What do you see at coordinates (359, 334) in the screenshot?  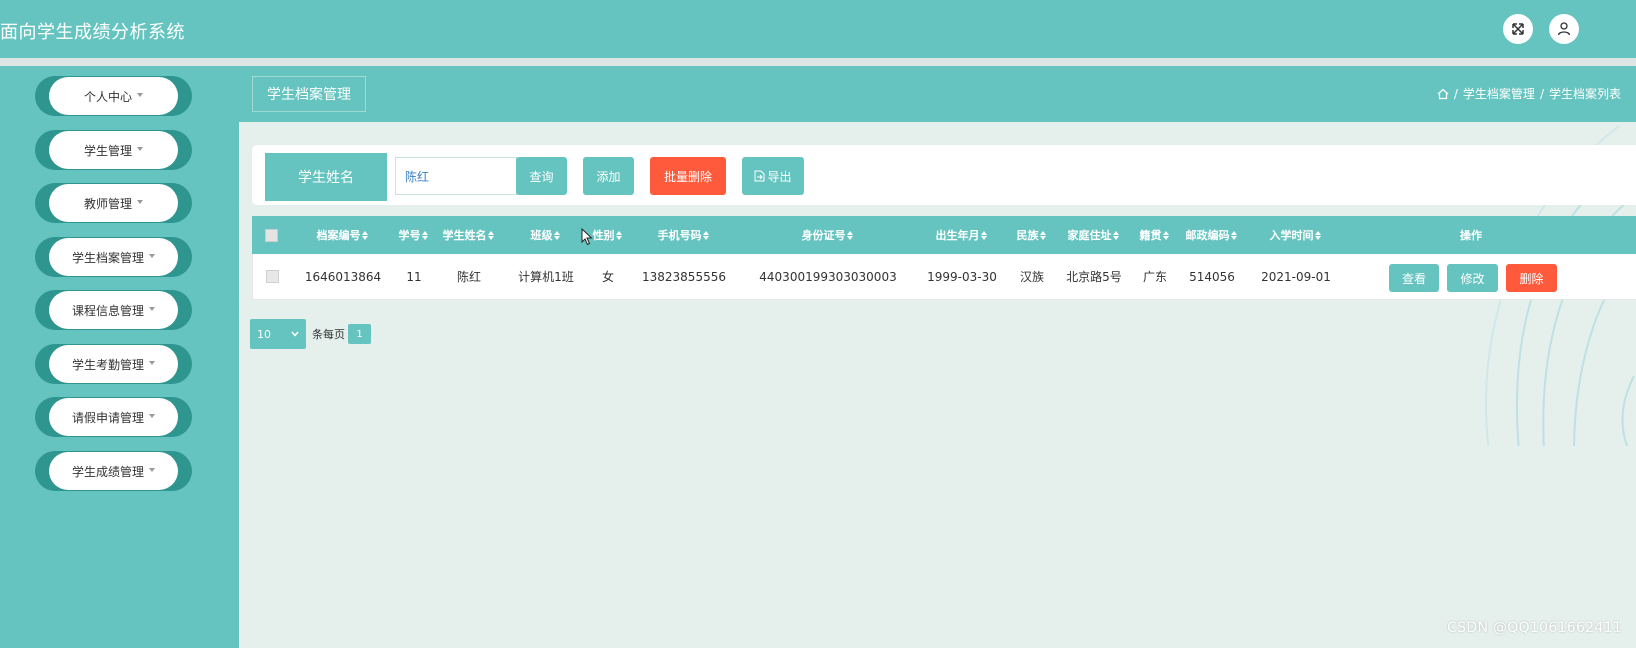 I see `page-number-current: 1` at bounding box center [359, 334].